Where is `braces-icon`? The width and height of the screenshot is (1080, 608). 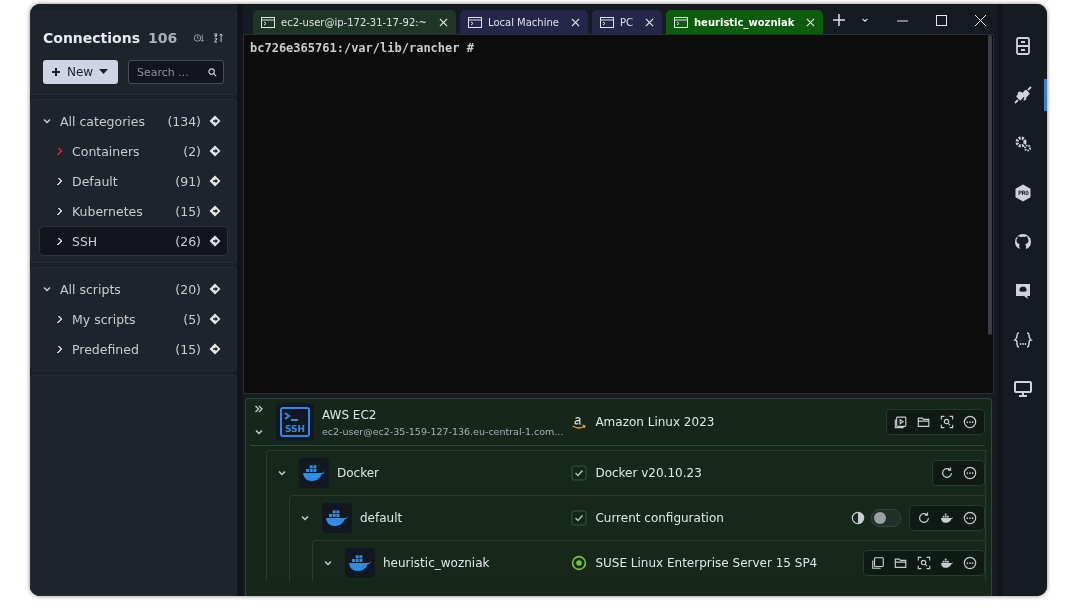
braces-icon is located at coordinates (1023, 340).